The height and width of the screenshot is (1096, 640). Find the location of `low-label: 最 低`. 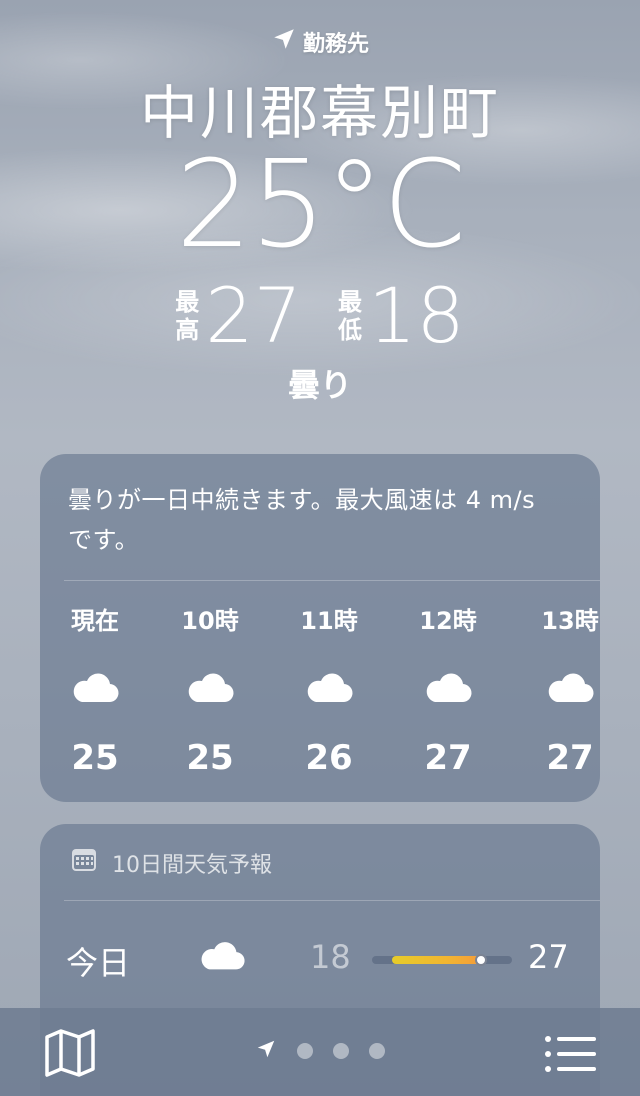

low-label: 最 低 is located at coordinates (350, 316).